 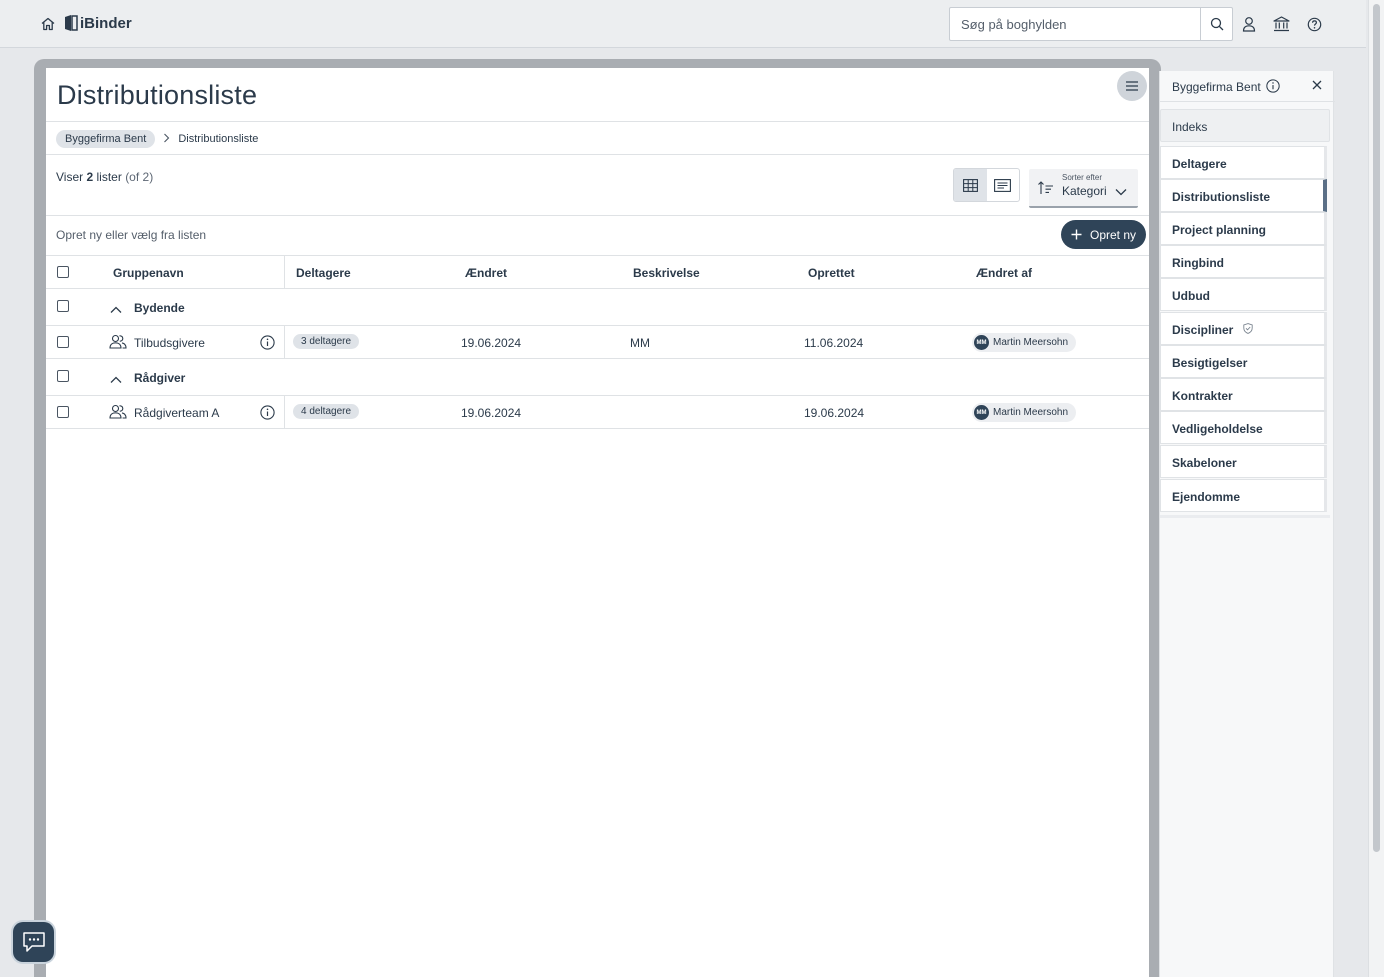 I want to click on column-header-created: Oprettet, so click(x=831, y=273).